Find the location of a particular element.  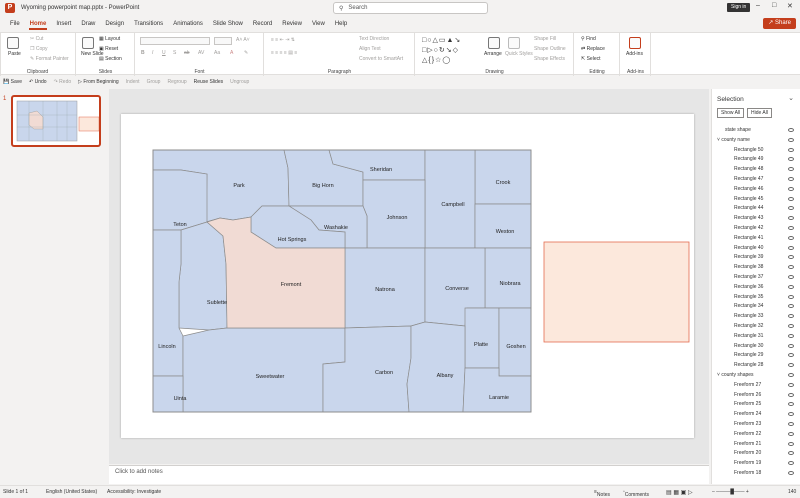

rectangle-item: Rectangle 36 is located at coordinates (748, 287).